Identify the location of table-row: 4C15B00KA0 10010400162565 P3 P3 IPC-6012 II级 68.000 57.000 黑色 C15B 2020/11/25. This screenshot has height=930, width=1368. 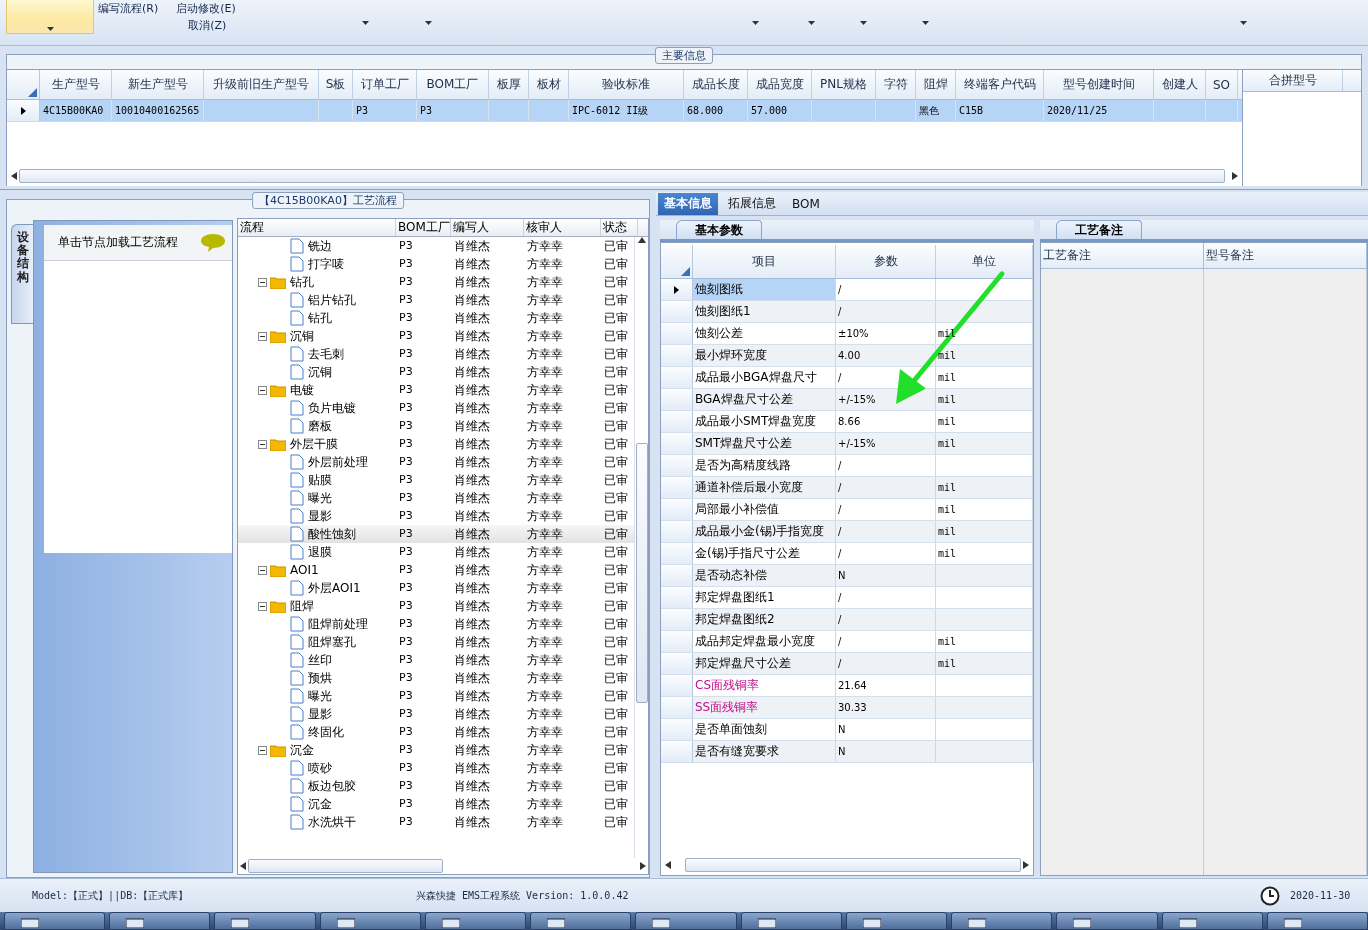
(624, 111).